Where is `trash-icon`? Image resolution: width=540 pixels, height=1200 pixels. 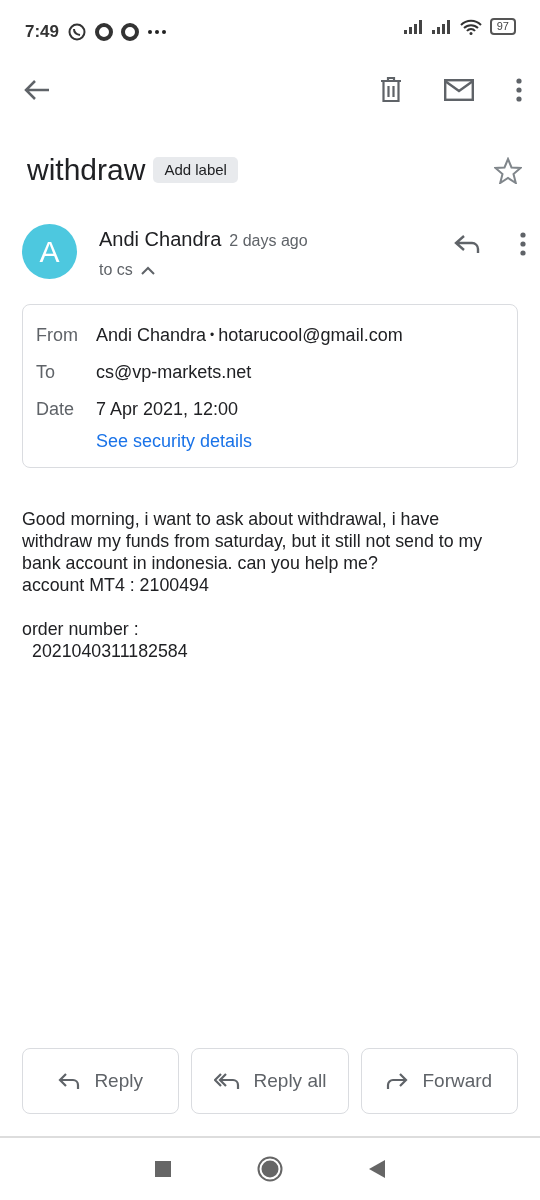 trash-icon is located at coordinates (391, 90).